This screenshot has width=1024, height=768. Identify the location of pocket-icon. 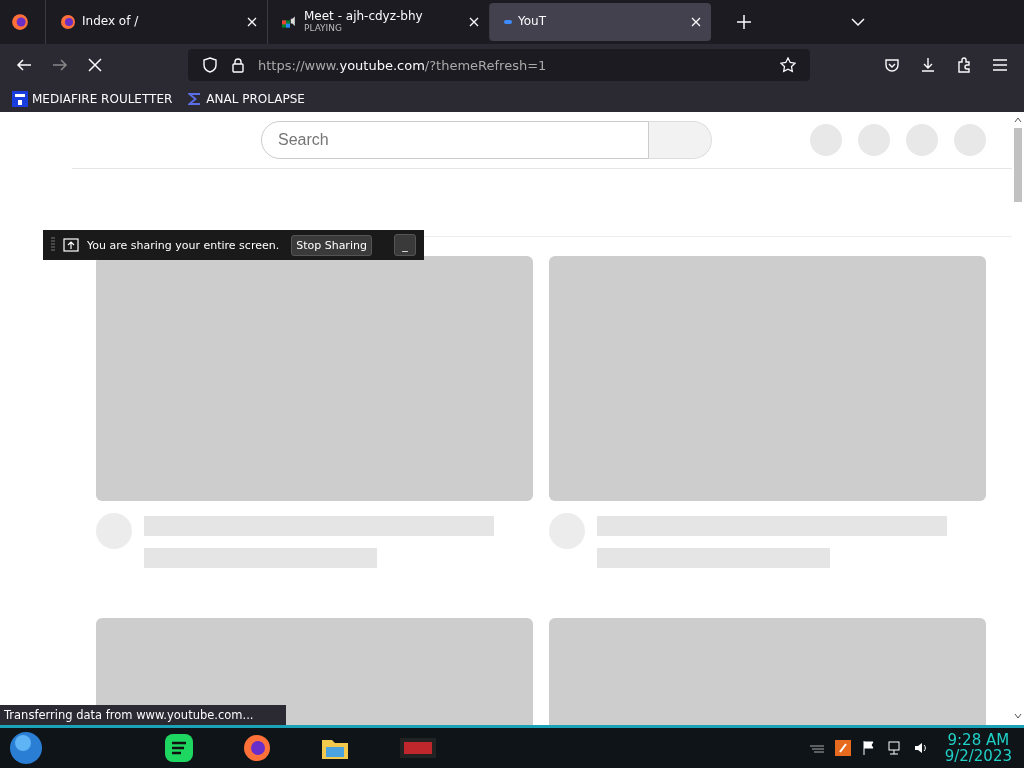
(892, 65).